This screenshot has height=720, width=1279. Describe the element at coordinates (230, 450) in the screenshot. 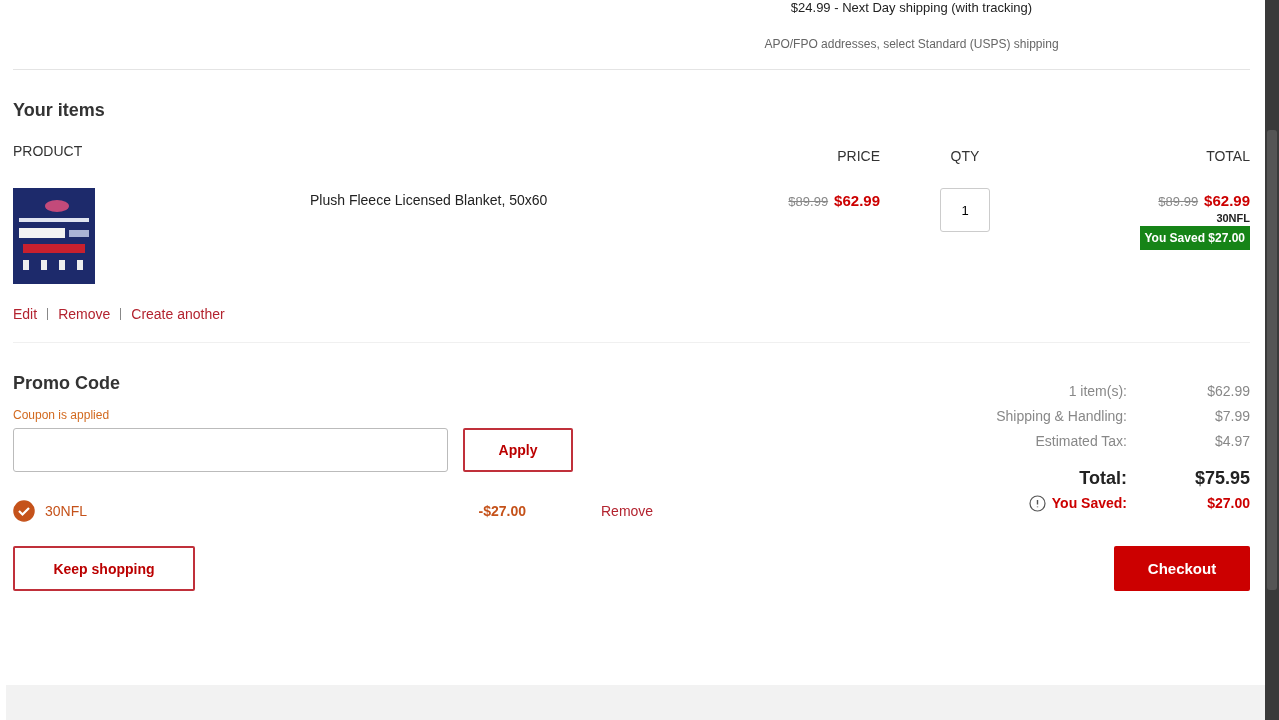

I see `promo-code-field` at that location.